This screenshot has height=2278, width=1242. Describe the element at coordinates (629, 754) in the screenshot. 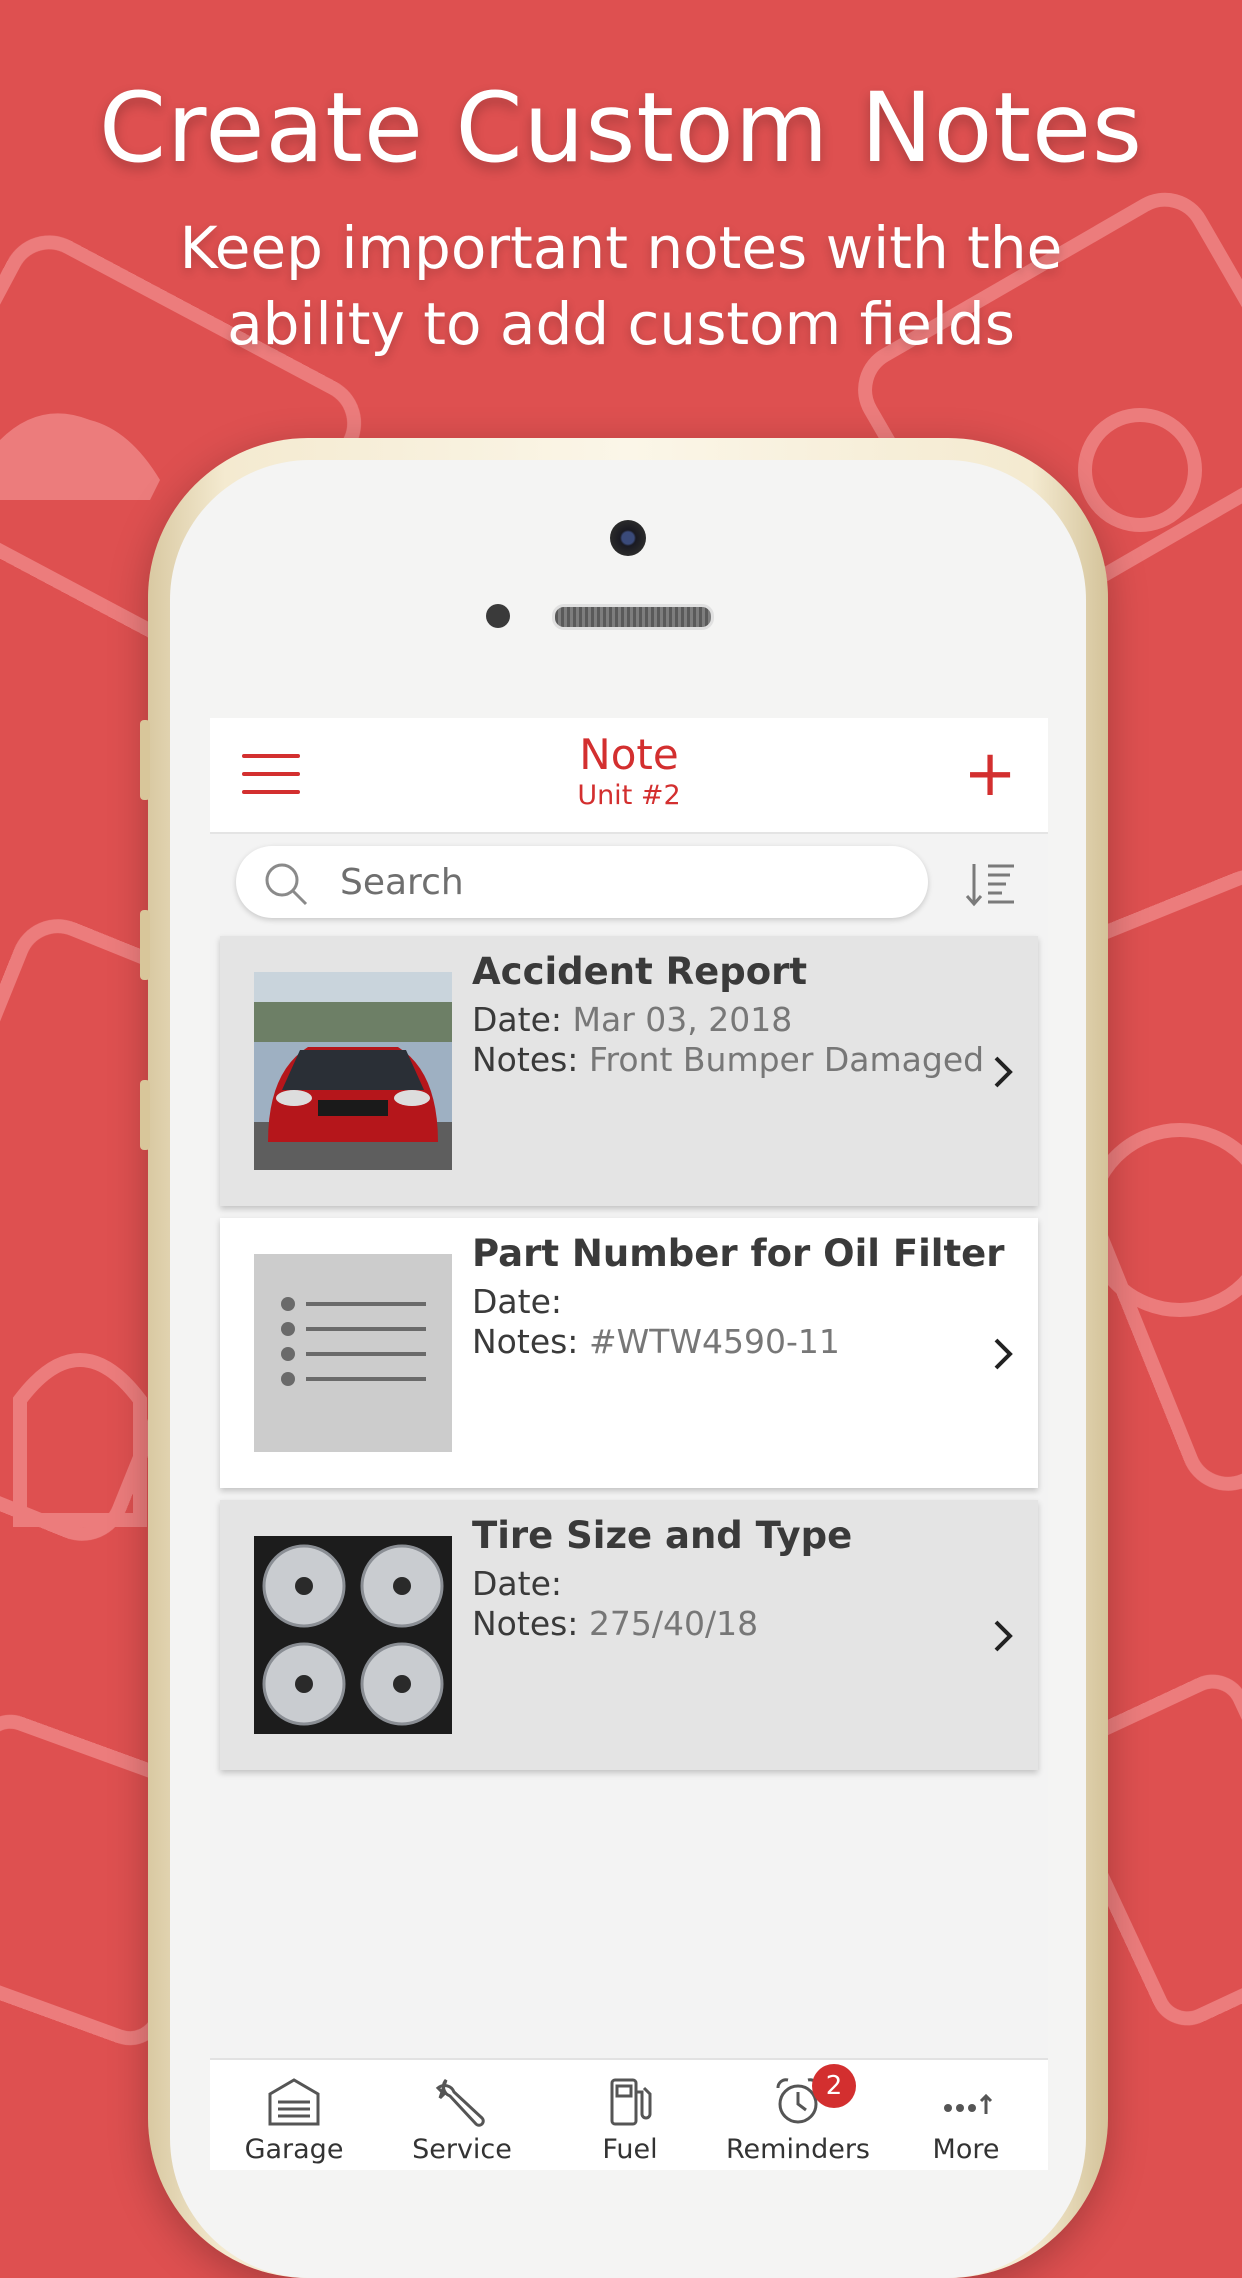

I see `page-title: Note` at that location.